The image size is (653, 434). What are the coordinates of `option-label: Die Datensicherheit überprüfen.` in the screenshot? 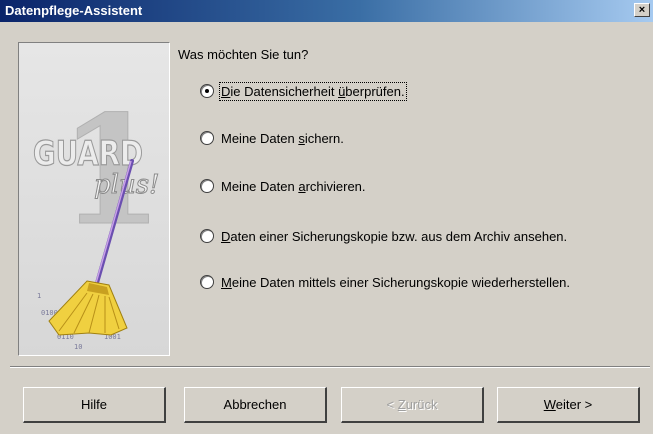 It's located at (313, 91).